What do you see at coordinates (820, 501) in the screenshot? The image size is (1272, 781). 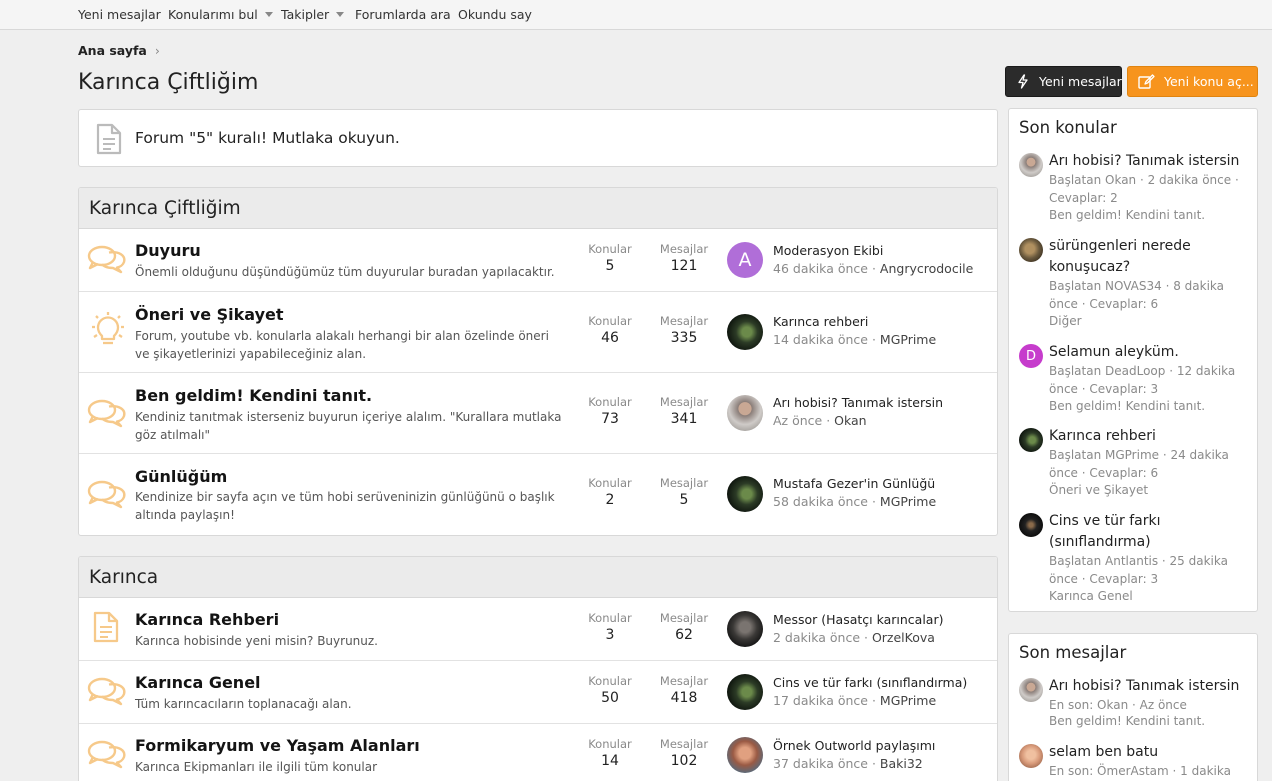 I see `last-post-time: 58 dakika önce` at bounding box center [820, 501].